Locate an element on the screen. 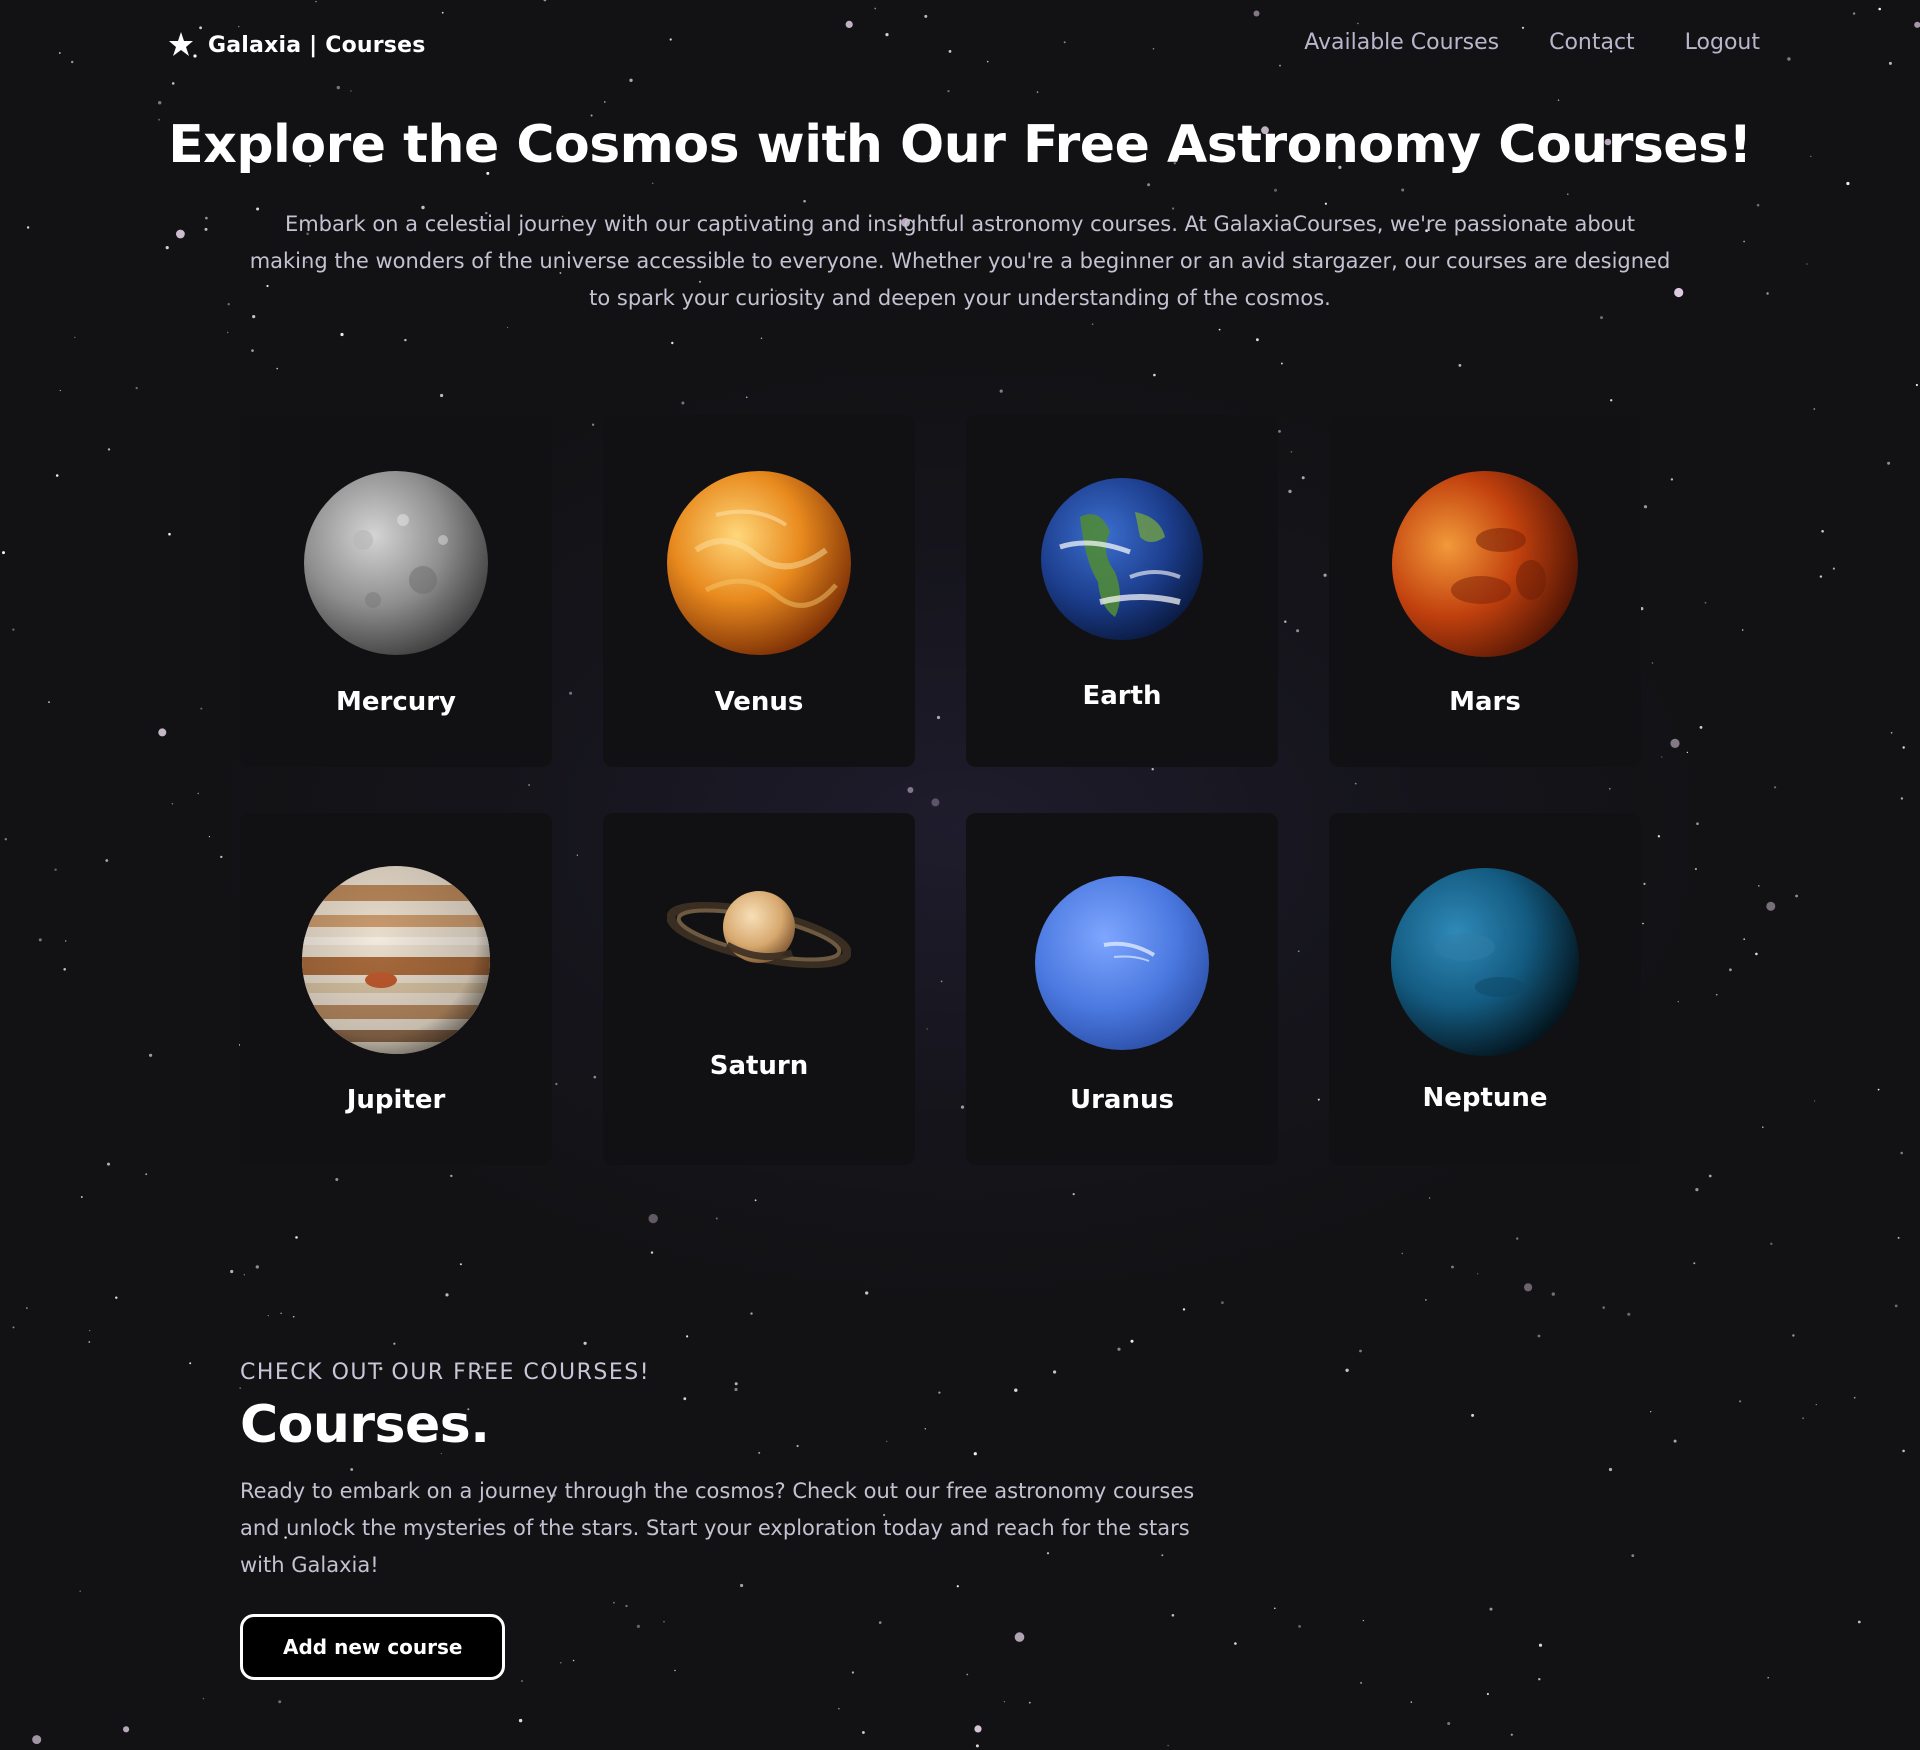 This screenshot has height=1750, width=1920. planet-card-saturn: Saturn is located at coordinates (759, 989).